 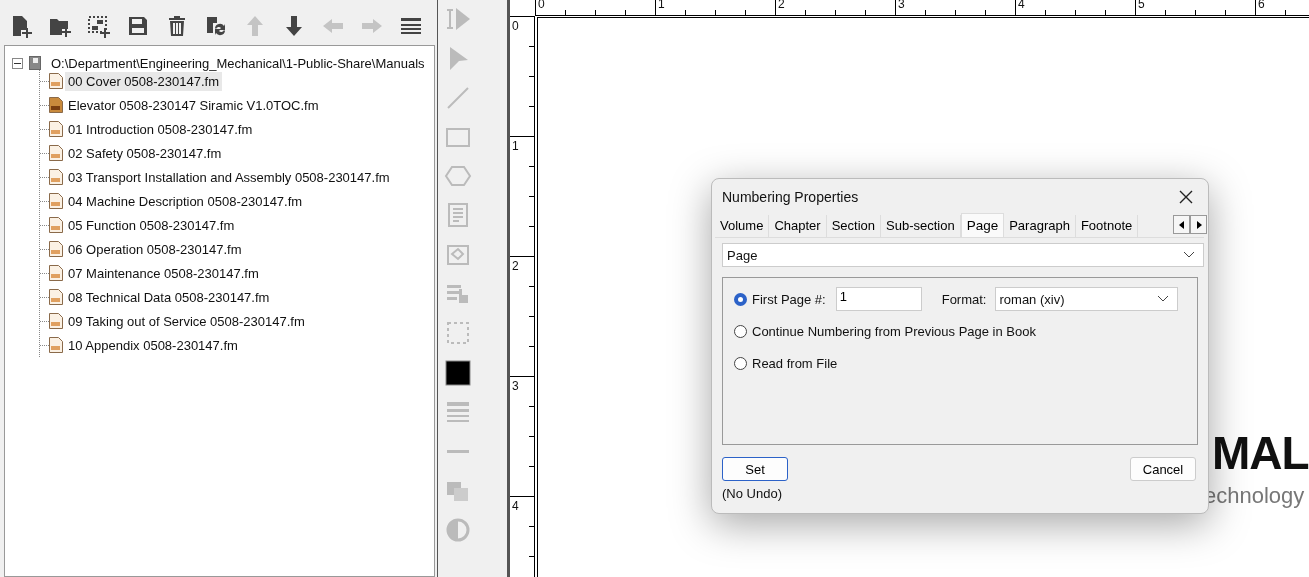 I want to click on logo-text: MAL, so click(x=1260, y=453).